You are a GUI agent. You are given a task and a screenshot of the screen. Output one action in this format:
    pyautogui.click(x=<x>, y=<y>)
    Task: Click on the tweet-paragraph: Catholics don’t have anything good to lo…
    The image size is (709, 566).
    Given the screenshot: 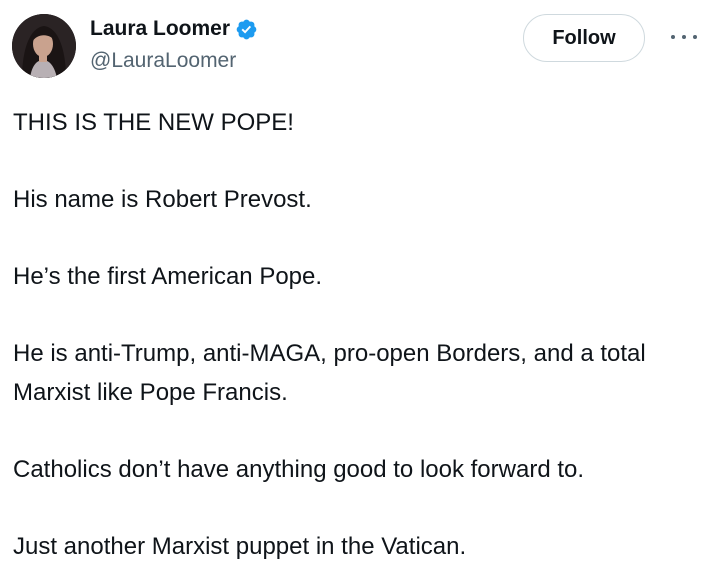 What is the action you would take?
    pyautogui.click(x=358, y=470)
    